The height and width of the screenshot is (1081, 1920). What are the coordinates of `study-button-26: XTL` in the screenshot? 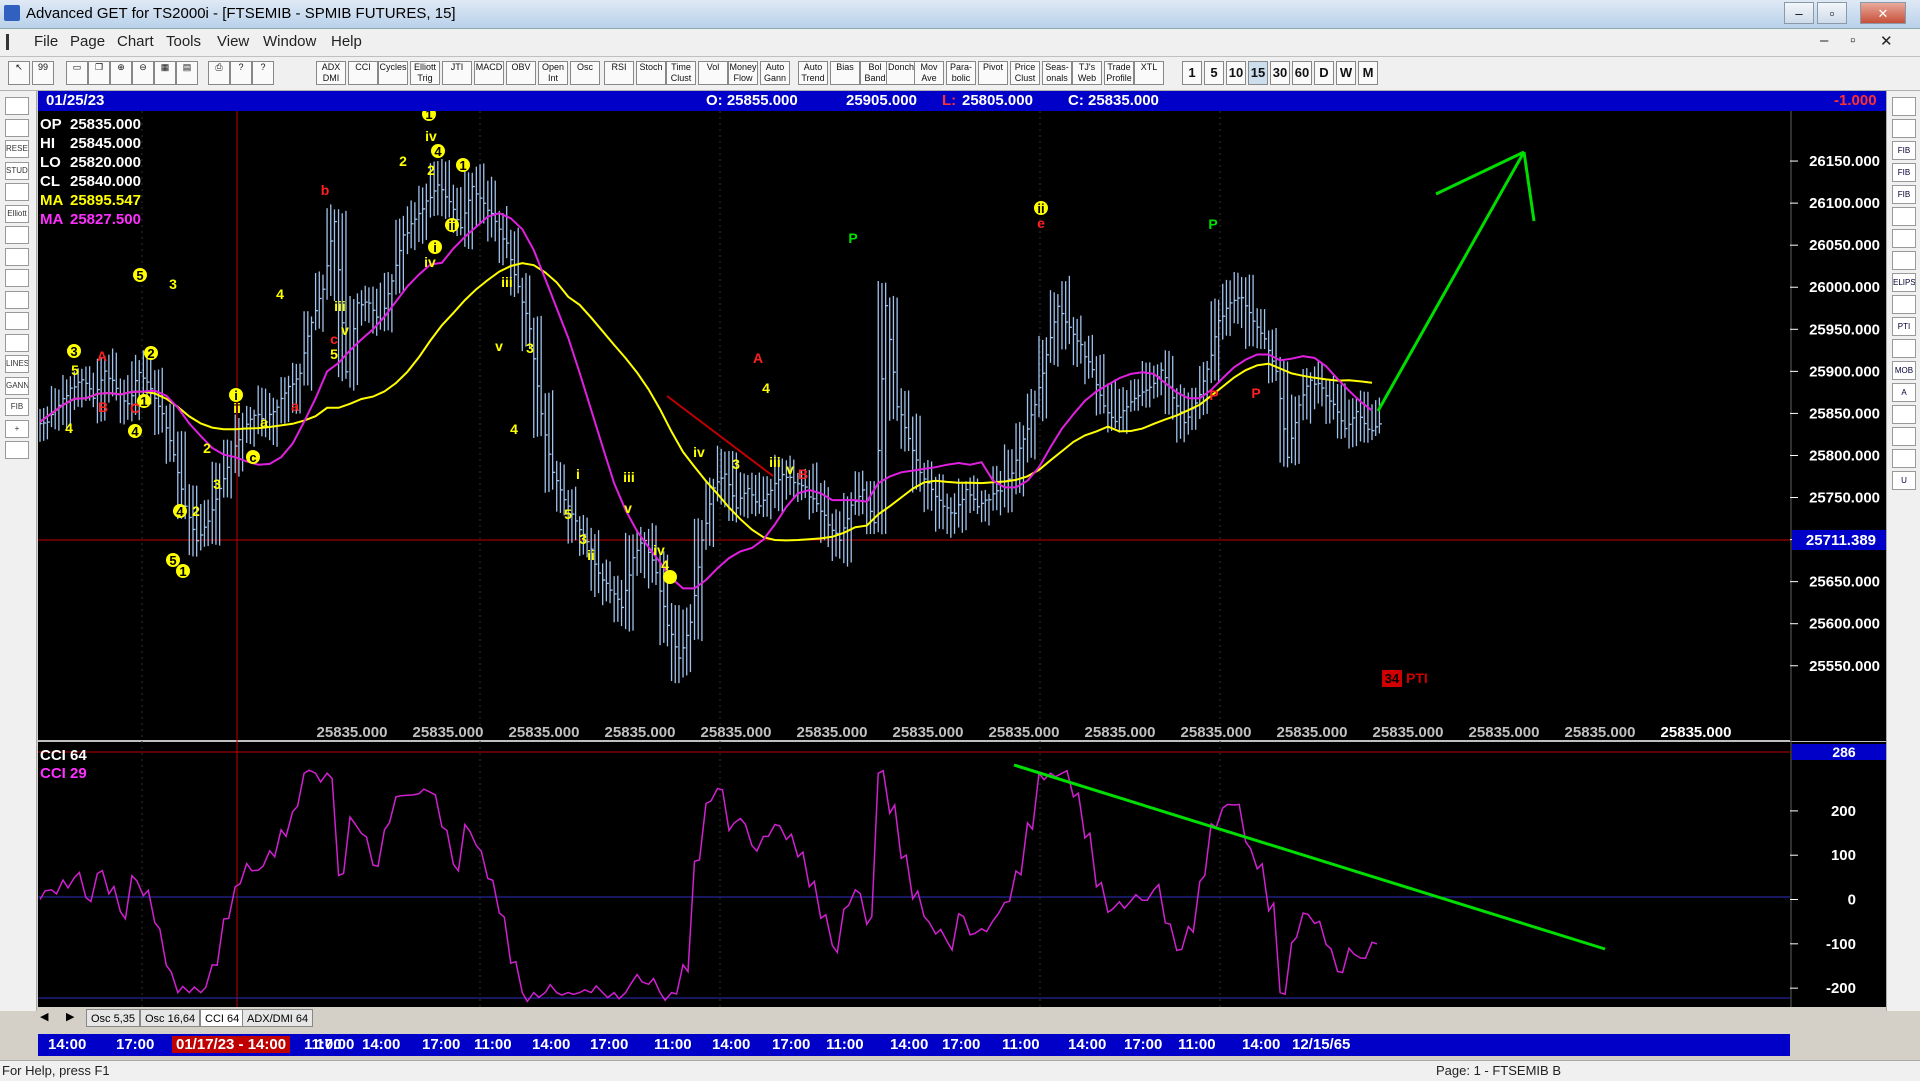 It's located at (1149, 73).